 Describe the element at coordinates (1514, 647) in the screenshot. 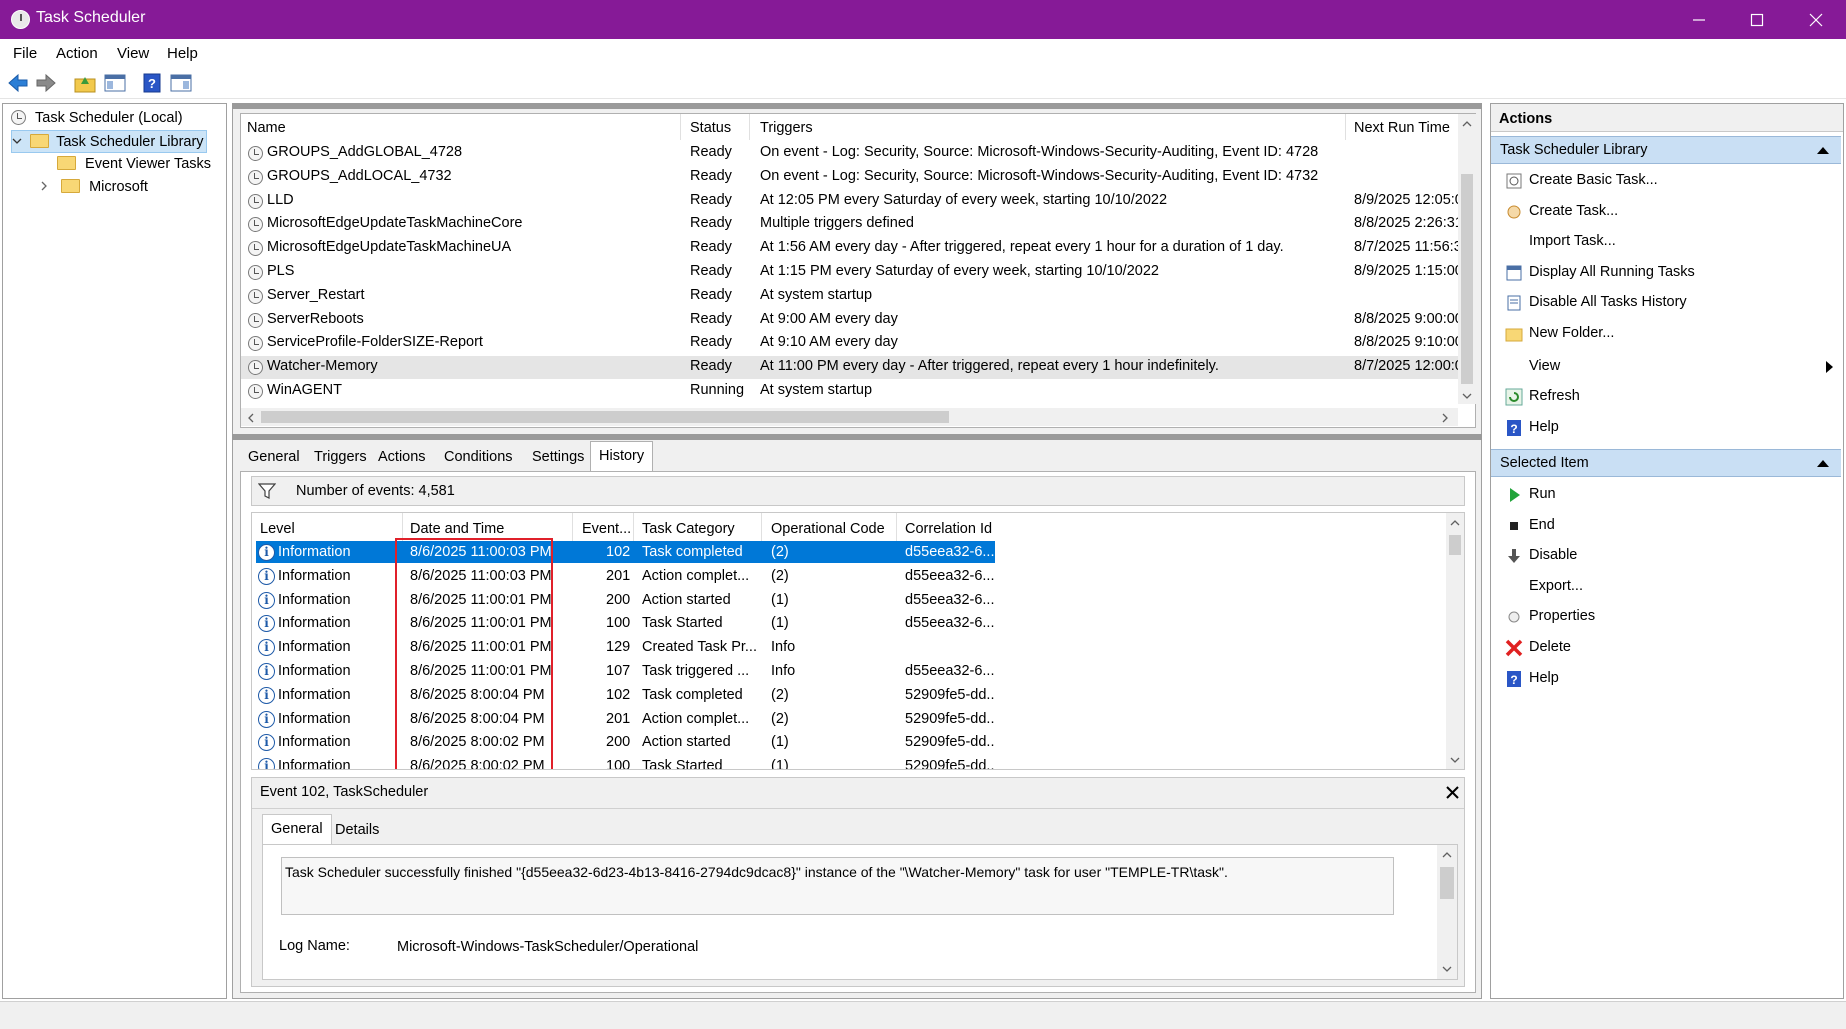

I see `delete-icon` at that location.